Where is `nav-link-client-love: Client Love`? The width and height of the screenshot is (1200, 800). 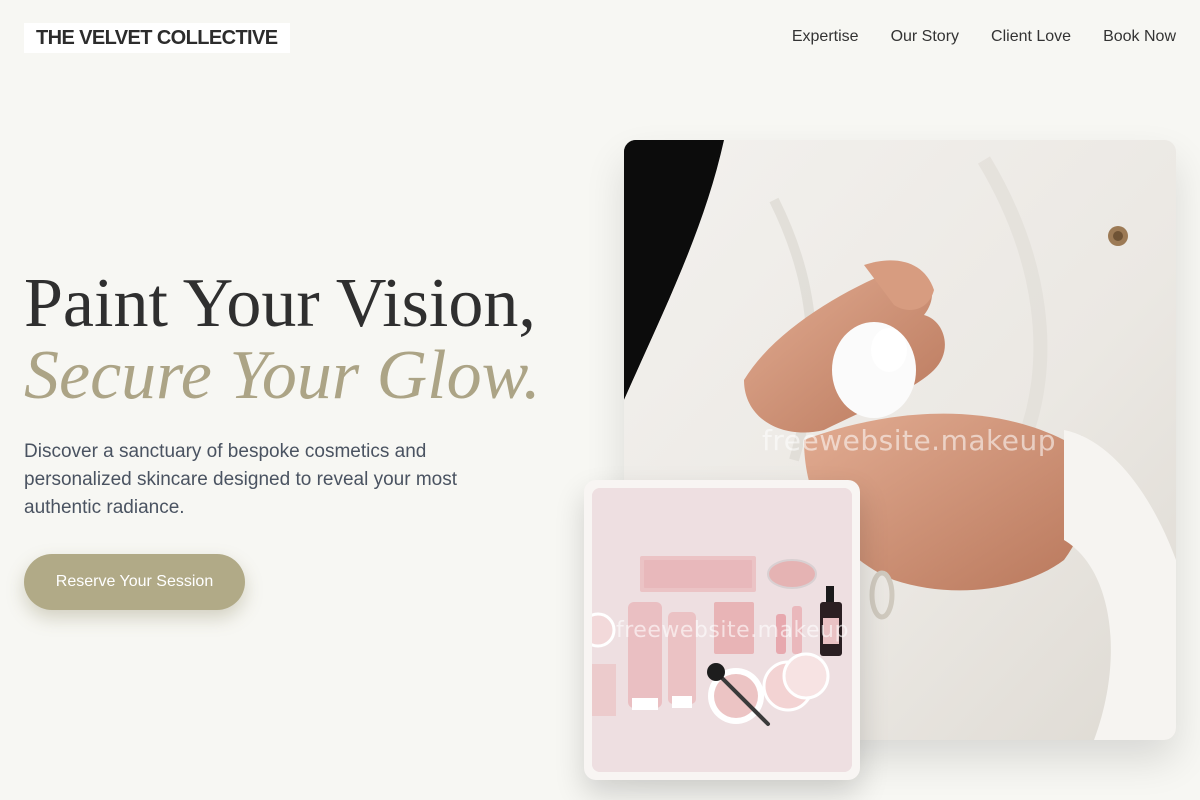
nav-link-client-love: Client Love is located at coordinates (1031, 37).